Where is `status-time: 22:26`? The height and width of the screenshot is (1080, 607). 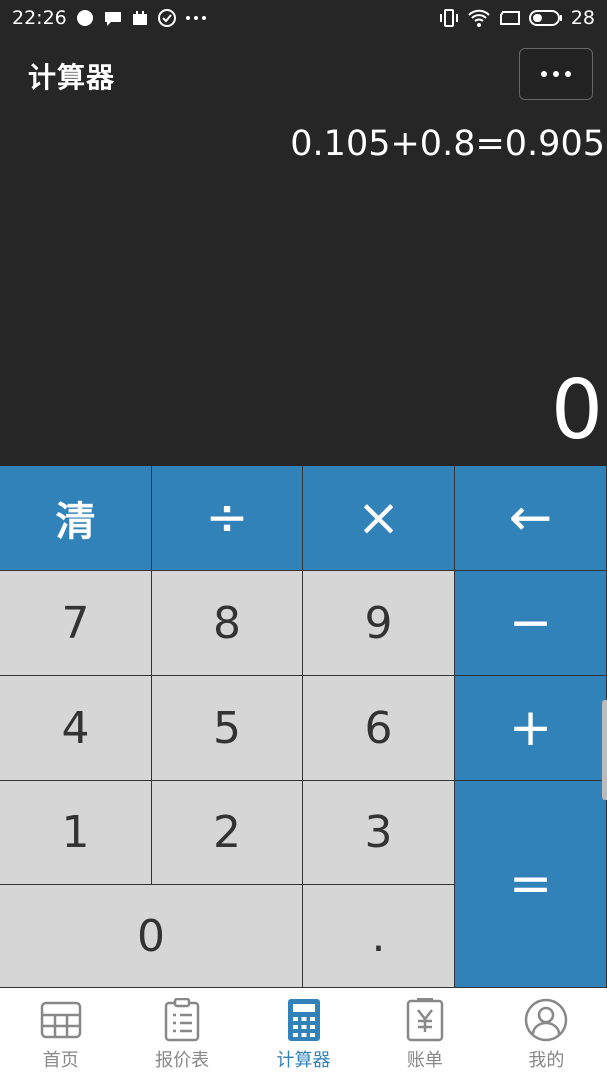
status-time: 22:26 is located at coordinates (39, 18).